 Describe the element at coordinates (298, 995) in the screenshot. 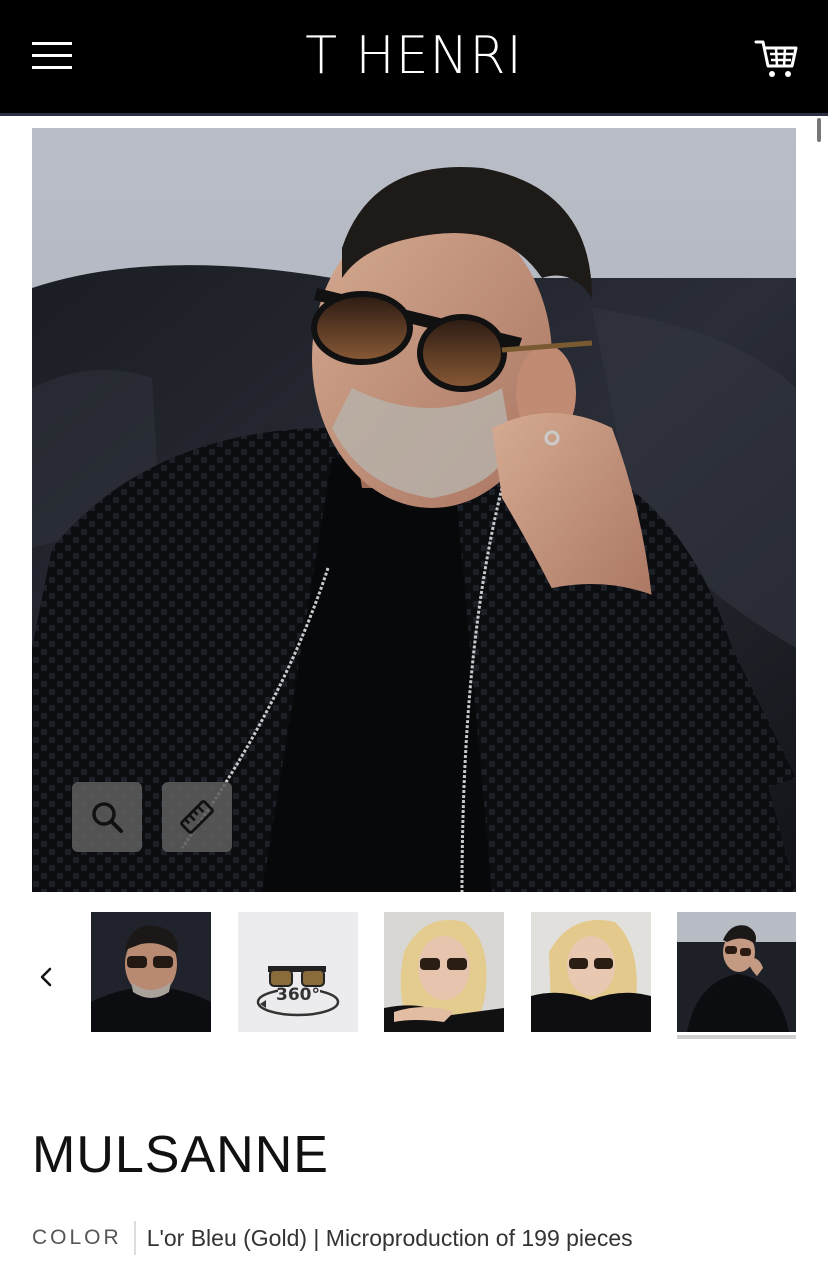

I see `rotate-360-label: 360°` at that location.